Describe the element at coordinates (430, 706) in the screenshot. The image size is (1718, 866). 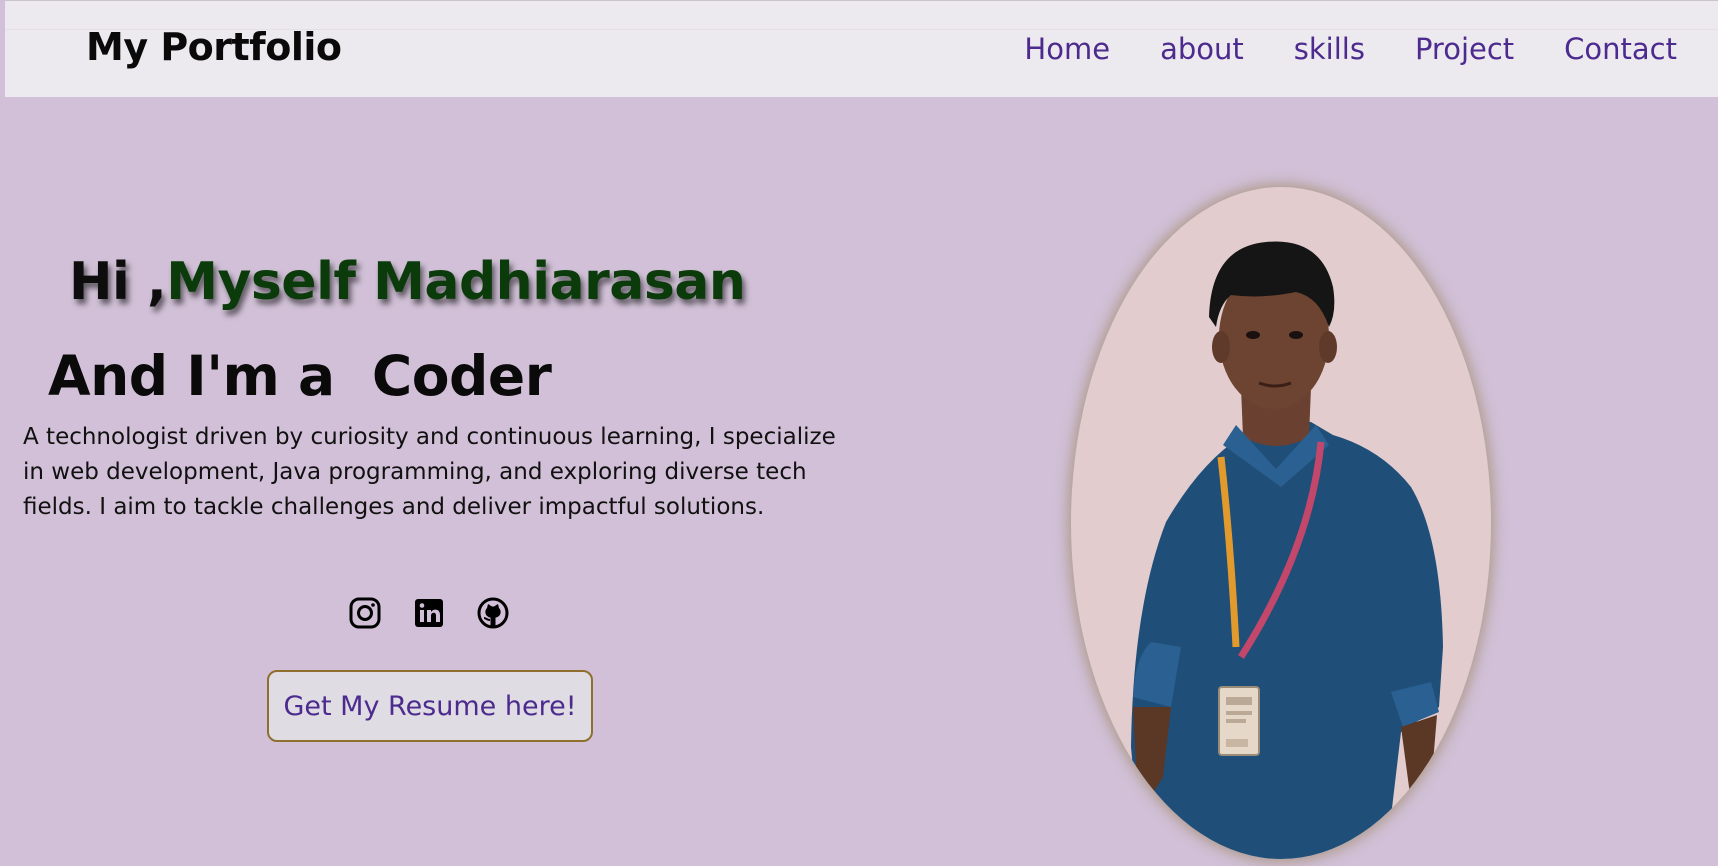
I see `resume-button: Get My Resume here!` at that location.